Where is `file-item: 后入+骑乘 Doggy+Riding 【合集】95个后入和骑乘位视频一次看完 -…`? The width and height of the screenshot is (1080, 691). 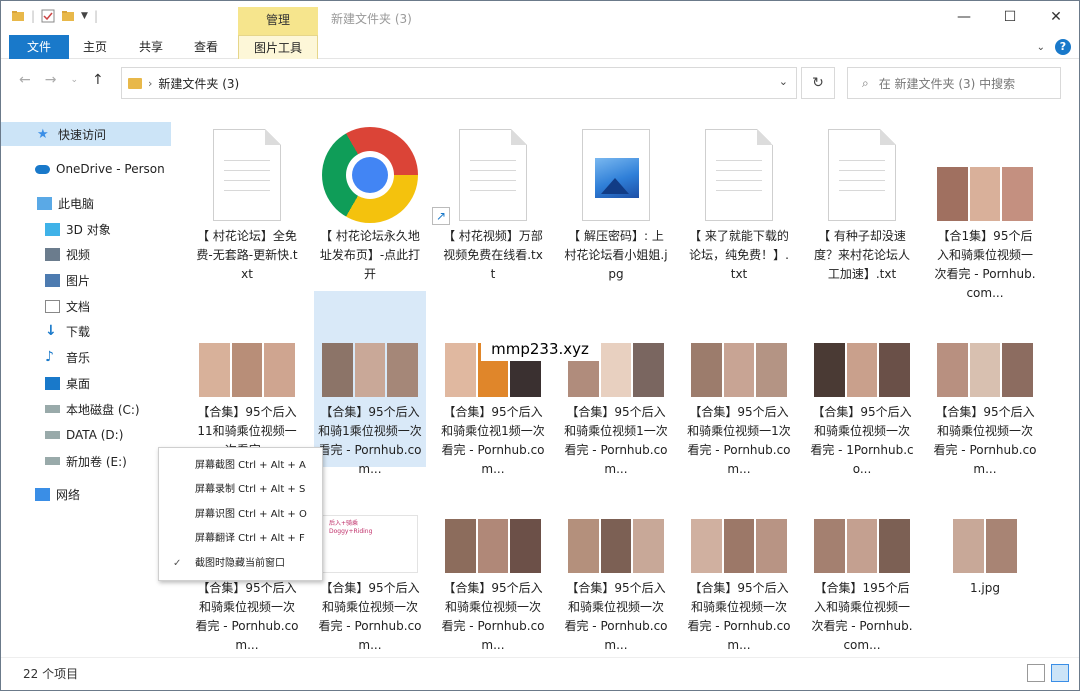
file-item: 后入+骑乘 Doggy+Riding 【合集】95个后入和骑乘位视频一次看完 -… is located at coordinates (370, 559).